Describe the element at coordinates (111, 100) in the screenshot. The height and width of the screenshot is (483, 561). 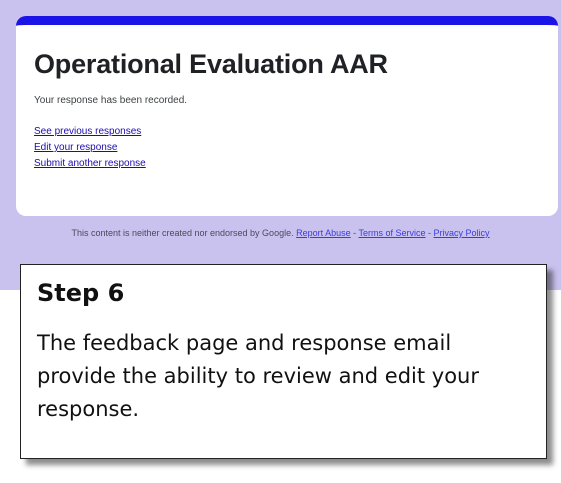
I see `confirmation-message: Your response has been recorded.` at that location.